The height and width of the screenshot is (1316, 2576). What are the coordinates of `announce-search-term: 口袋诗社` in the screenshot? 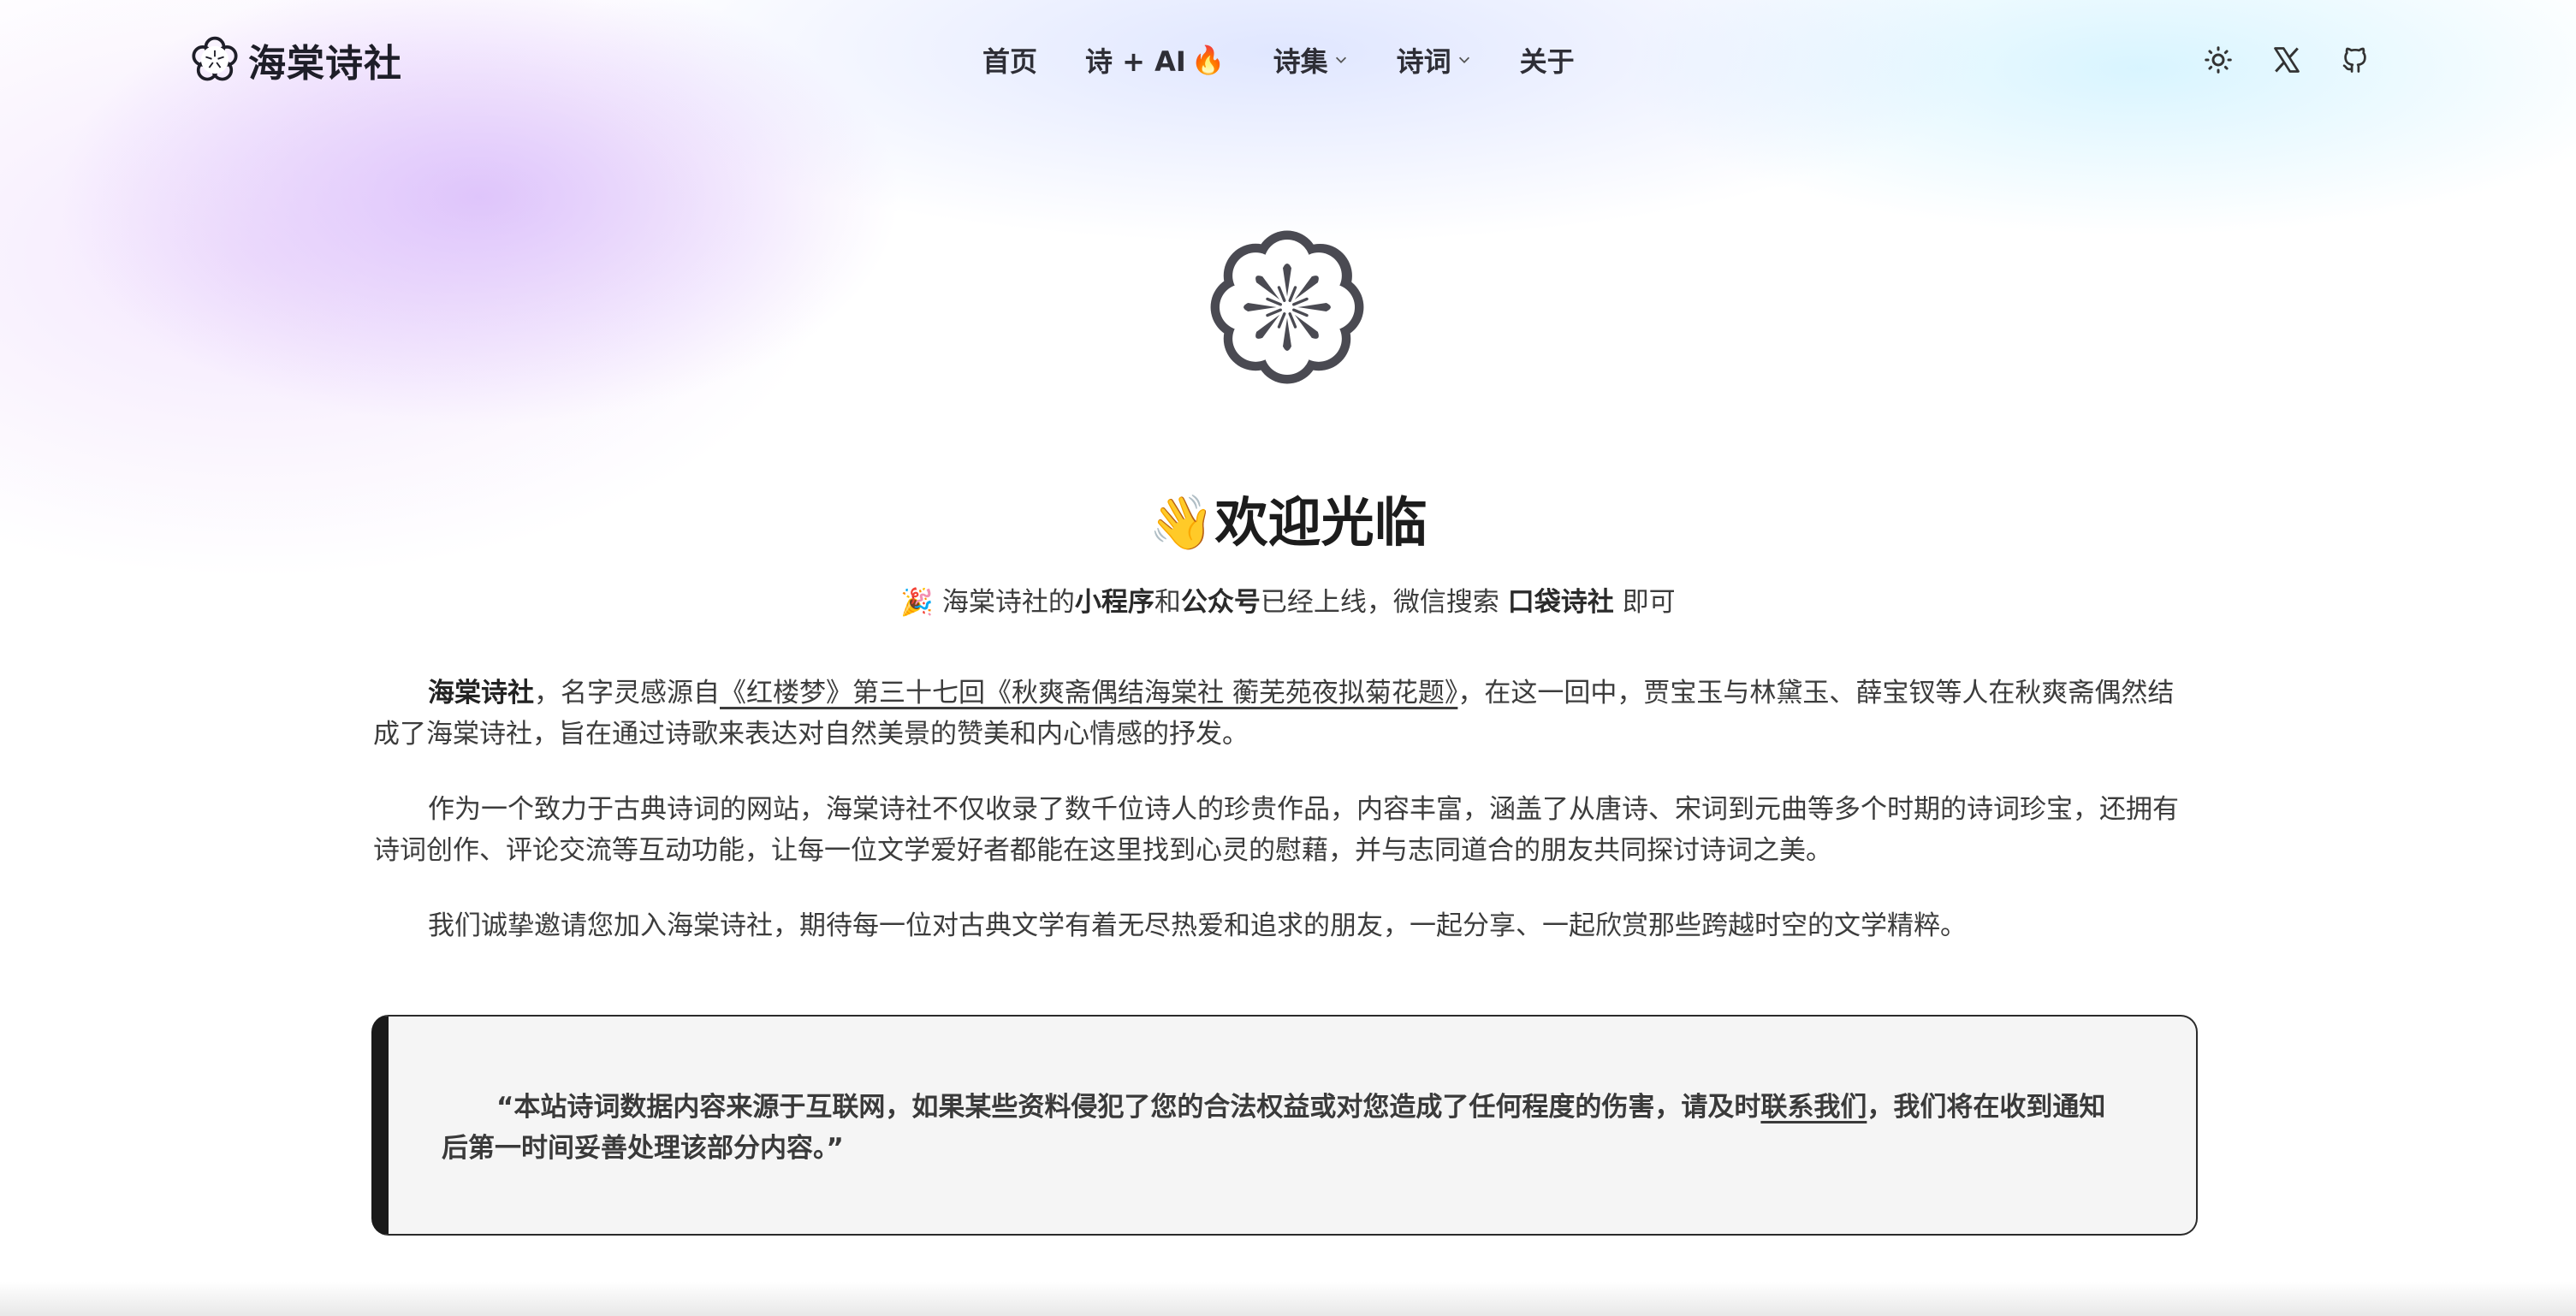 It's located at (1560, 602).